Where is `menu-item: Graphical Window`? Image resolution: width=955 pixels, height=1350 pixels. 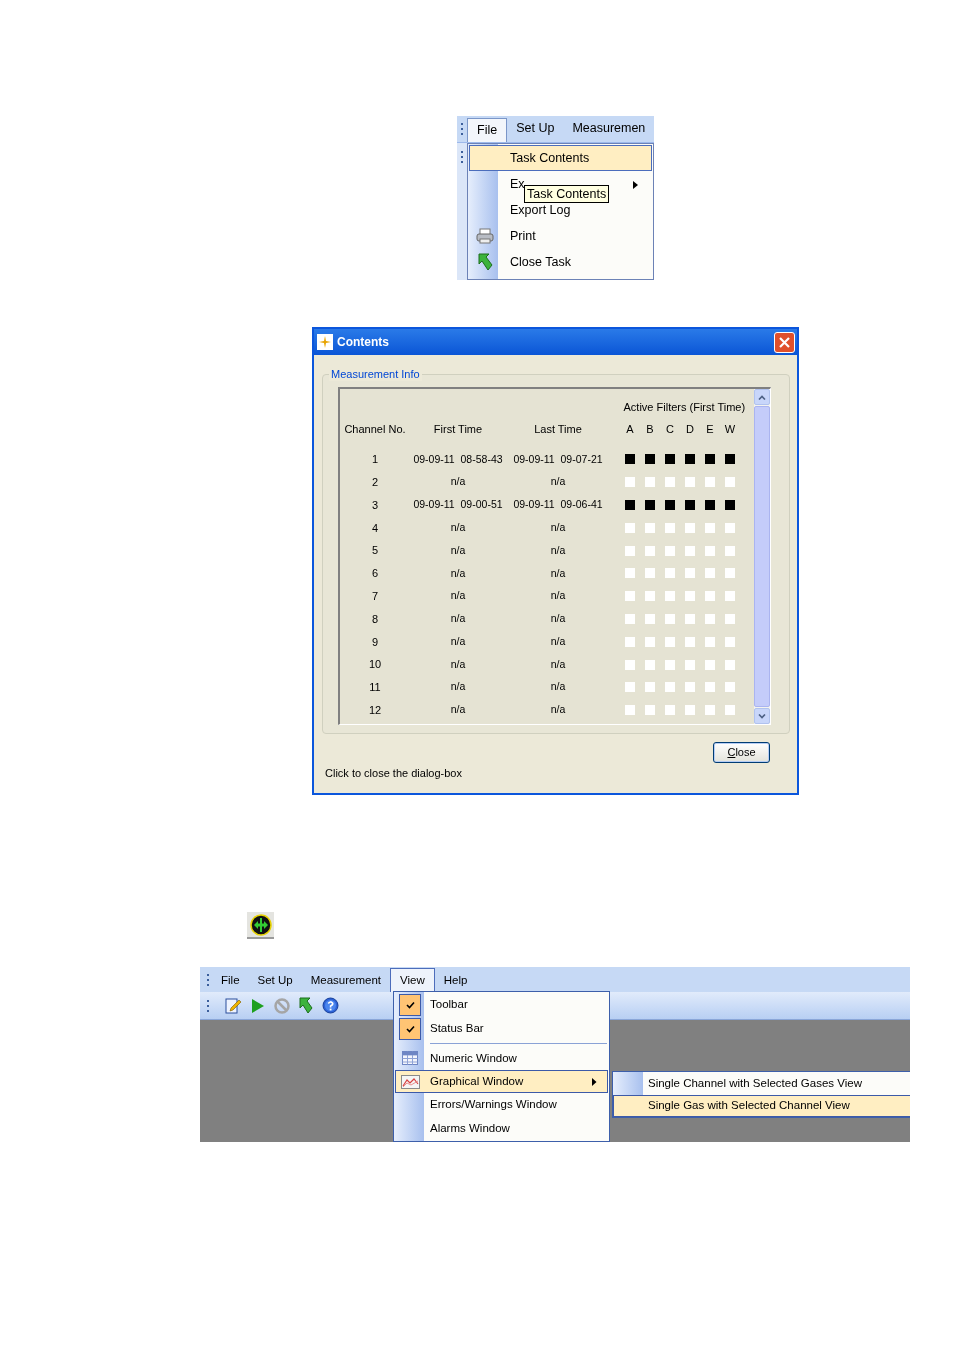
menu-item: Graphical Window is located at coordinates (501, 1082).